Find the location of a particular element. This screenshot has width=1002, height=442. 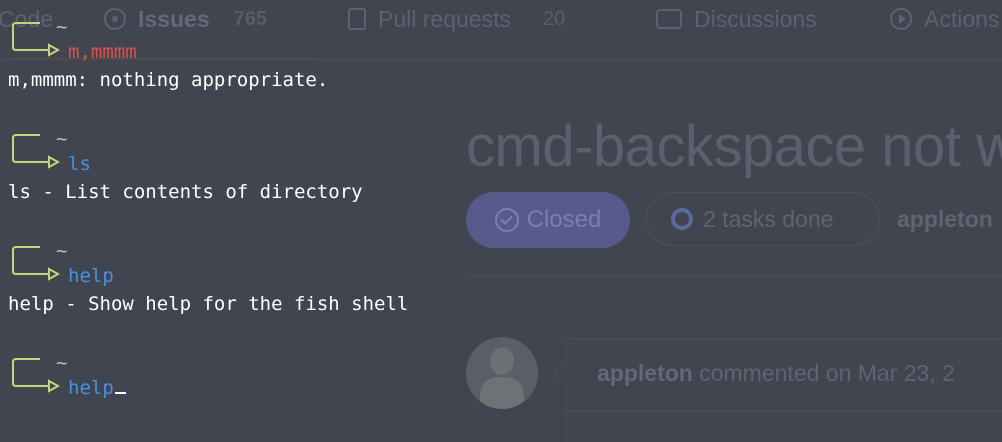

command-text: help is located at coordinates (91, 276).